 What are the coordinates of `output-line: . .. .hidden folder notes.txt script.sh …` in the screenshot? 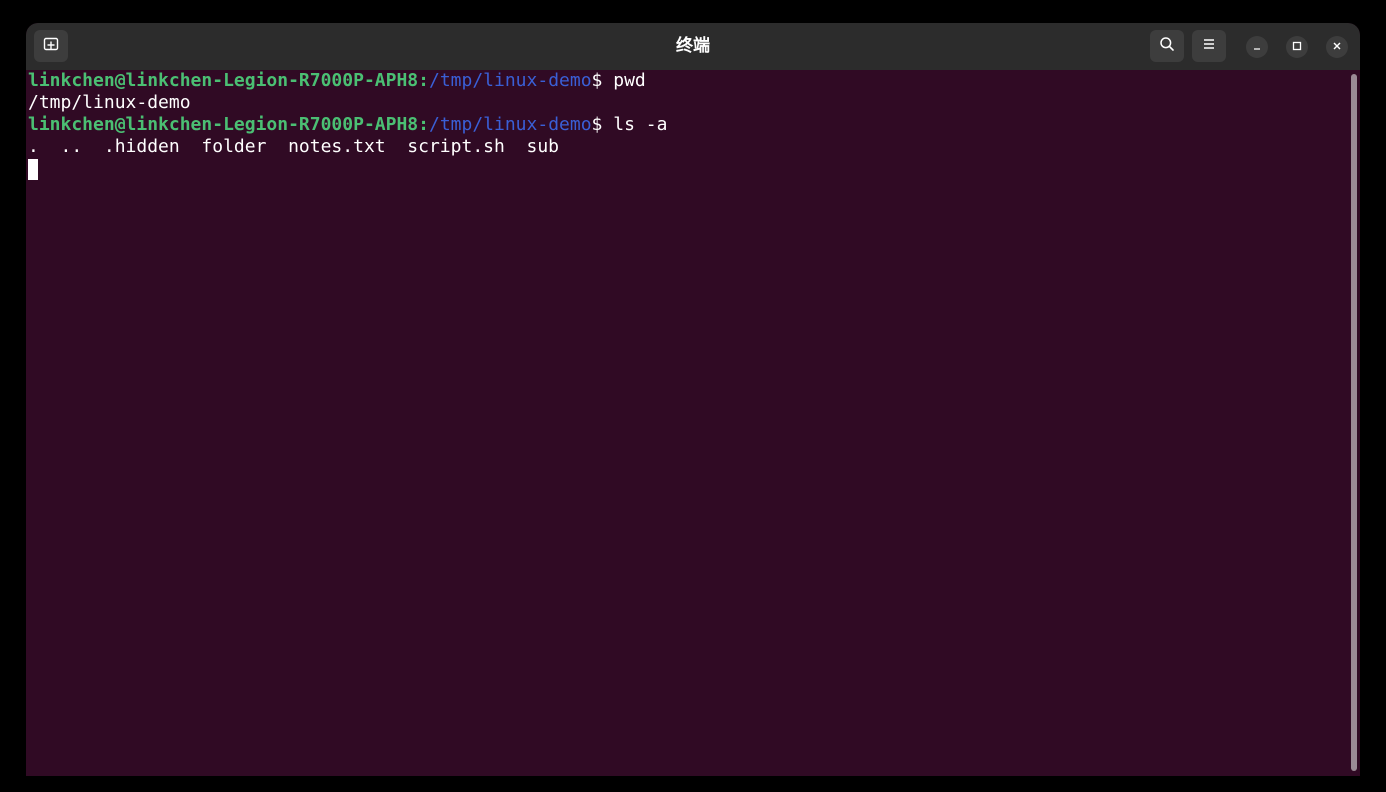 It's located at (294, 146).